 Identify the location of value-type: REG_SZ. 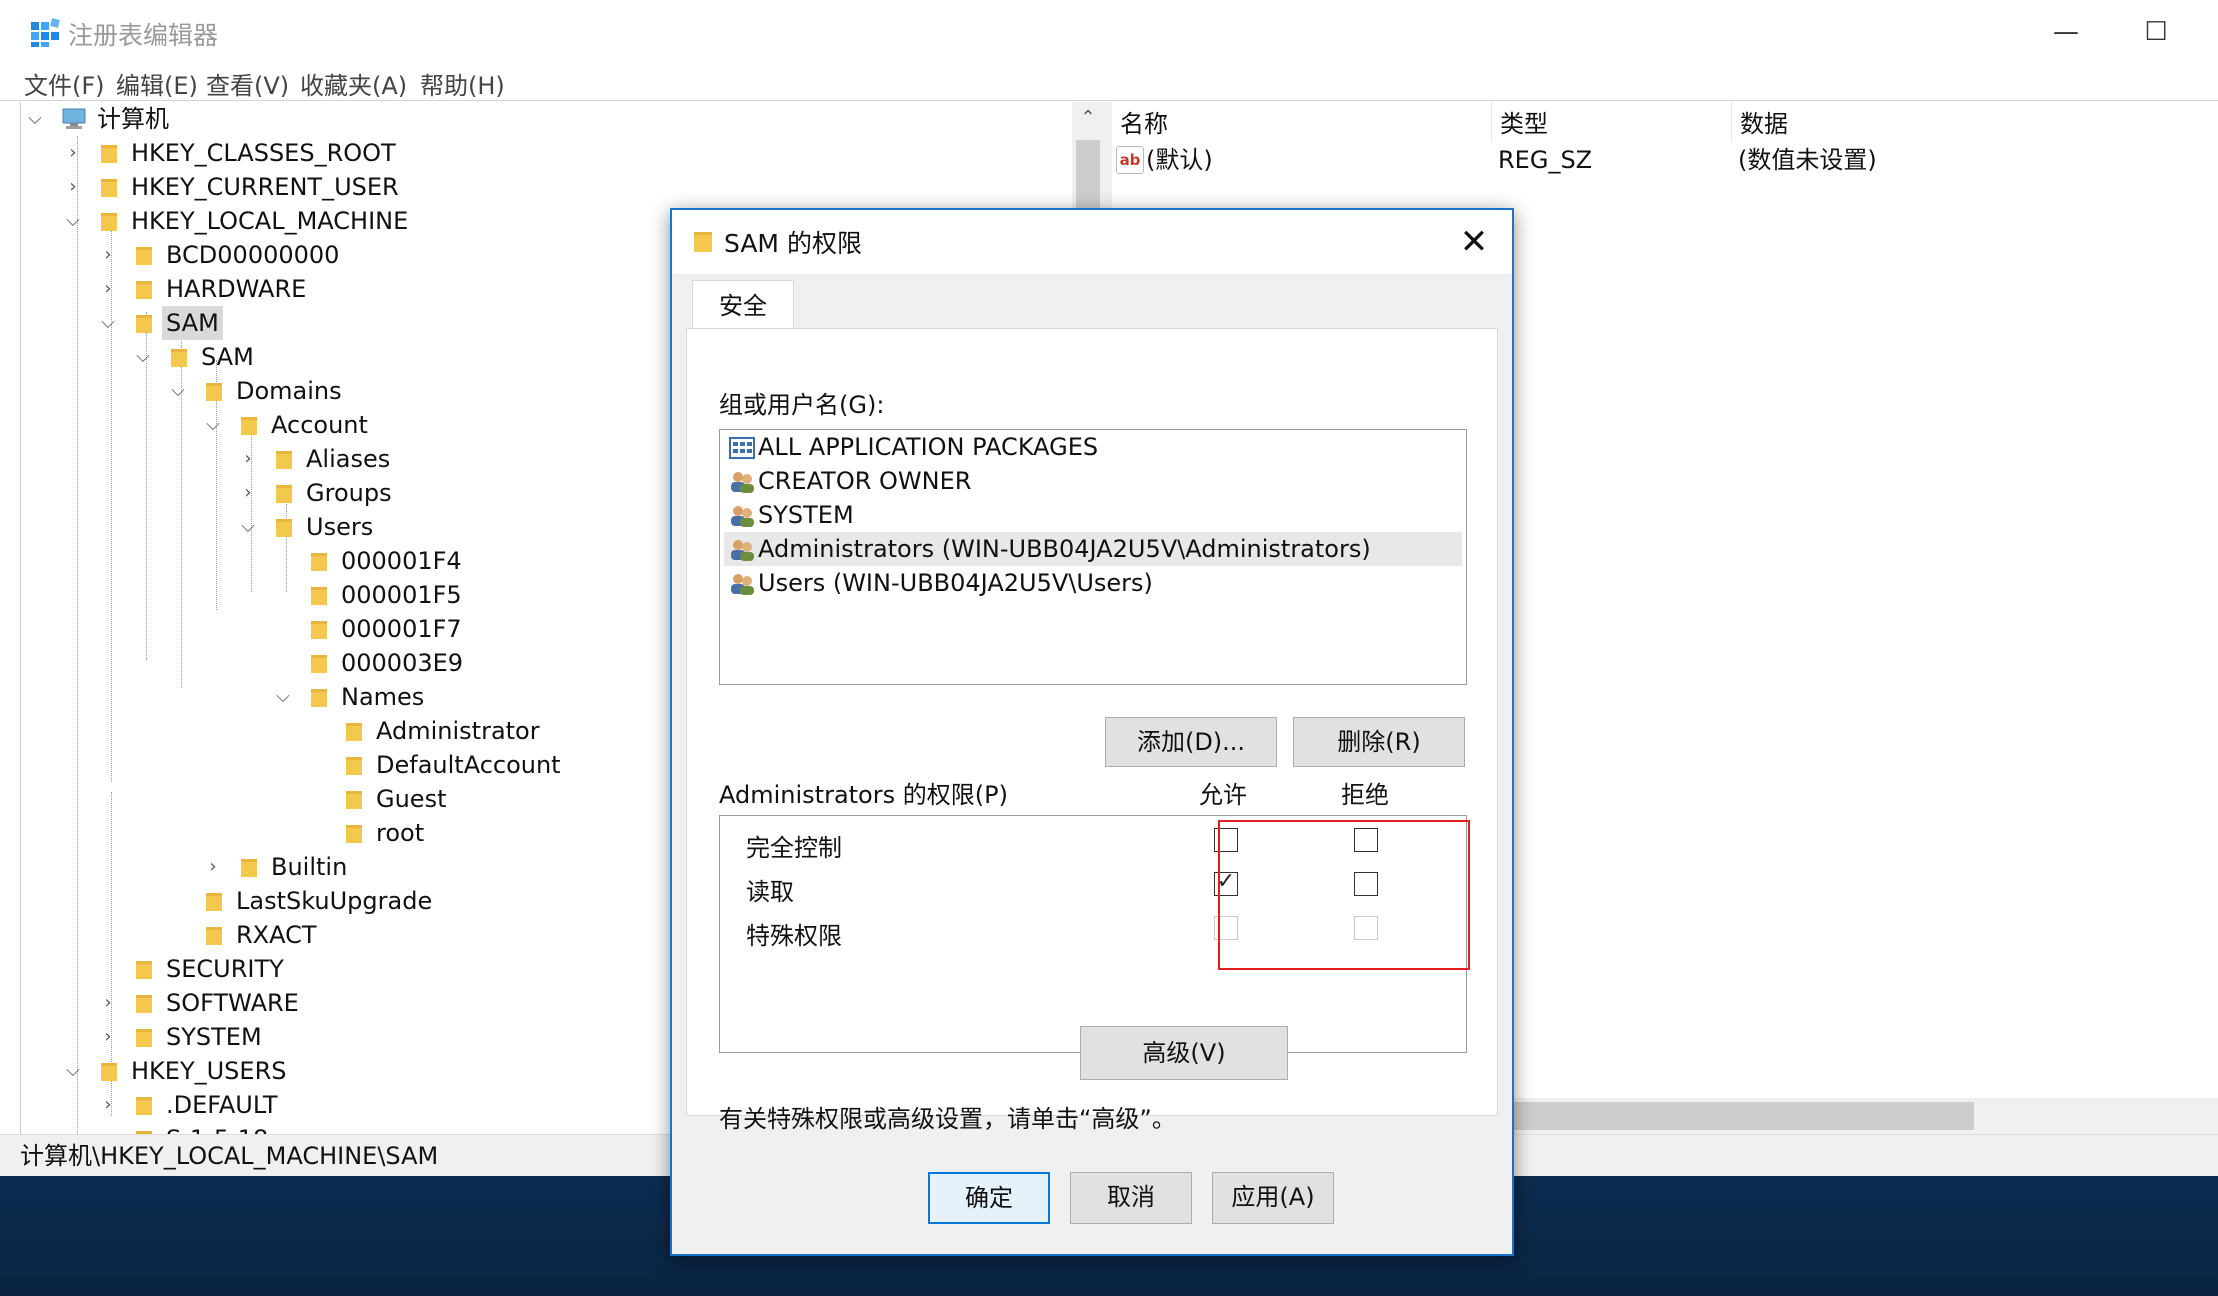
(1545, 160).